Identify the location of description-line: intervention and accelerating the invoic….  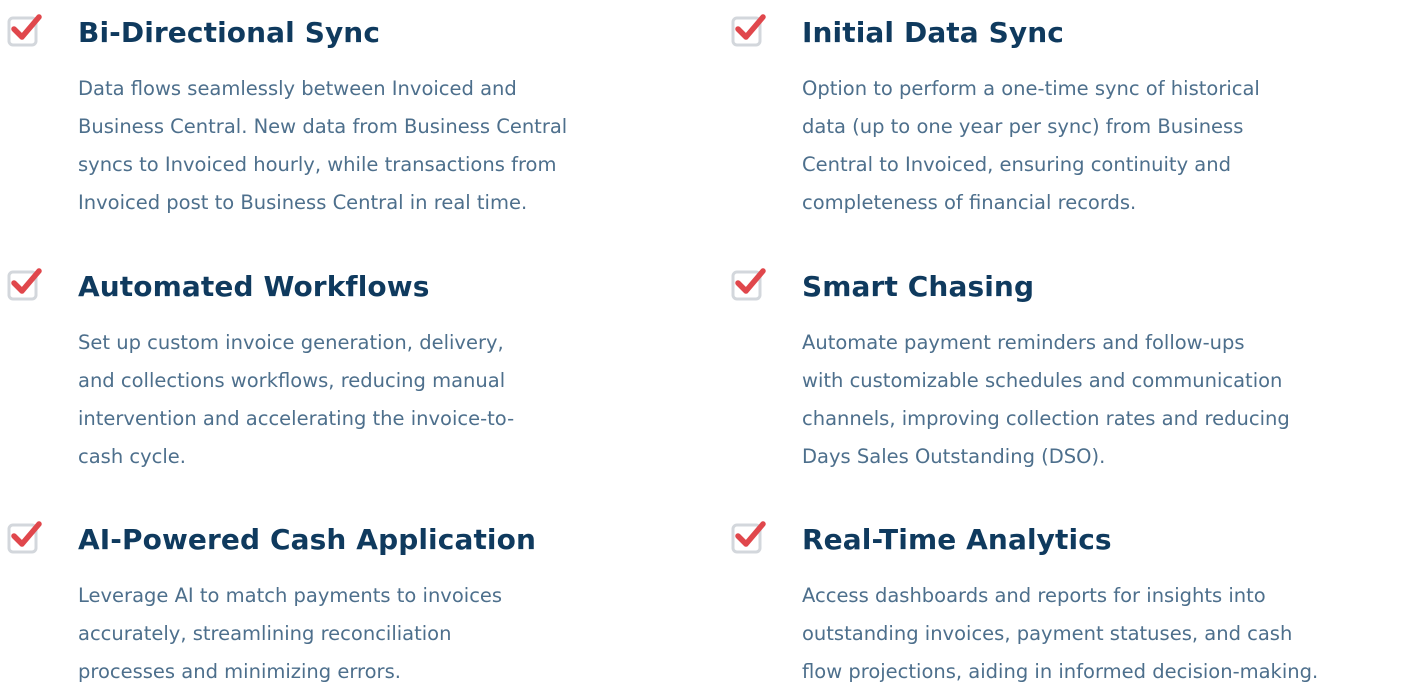
(296, 418).